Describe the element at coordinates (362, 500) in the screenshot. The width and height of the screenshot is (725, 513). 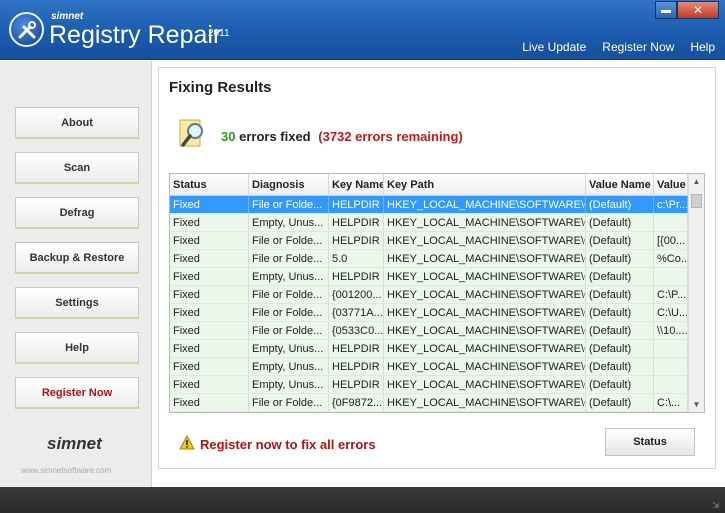
I see `bottom-bar: ⇲` at that location.